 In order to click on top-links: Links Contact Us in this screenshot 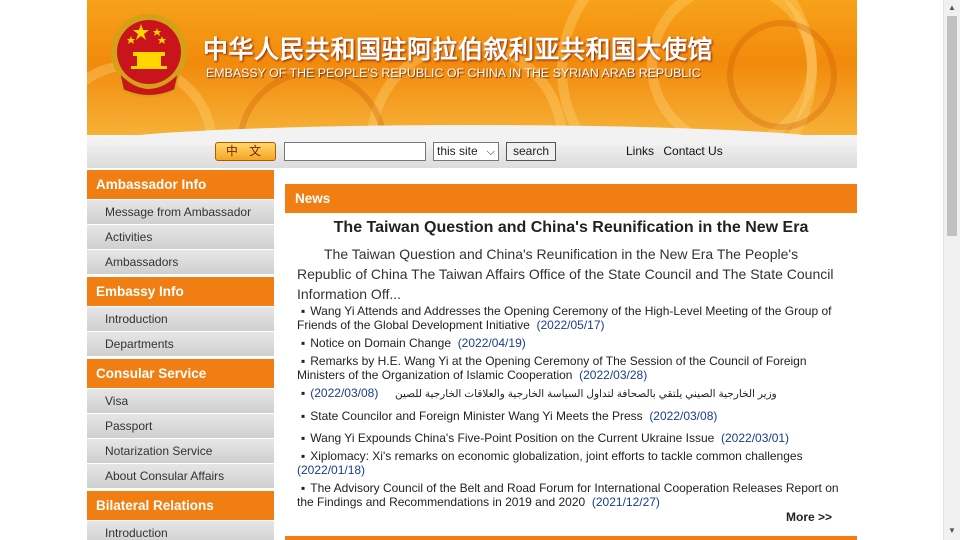, I will do `click(677, 151)`.